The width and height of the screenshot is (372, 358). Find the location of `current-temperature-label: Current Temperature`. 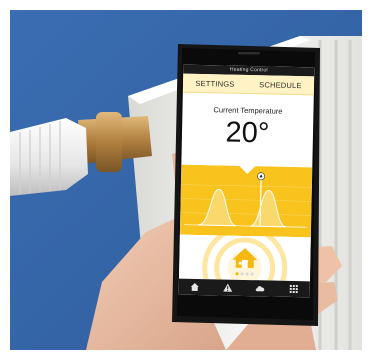

current-temperature-label: Current Temperature is located at coordinates (248, 110).